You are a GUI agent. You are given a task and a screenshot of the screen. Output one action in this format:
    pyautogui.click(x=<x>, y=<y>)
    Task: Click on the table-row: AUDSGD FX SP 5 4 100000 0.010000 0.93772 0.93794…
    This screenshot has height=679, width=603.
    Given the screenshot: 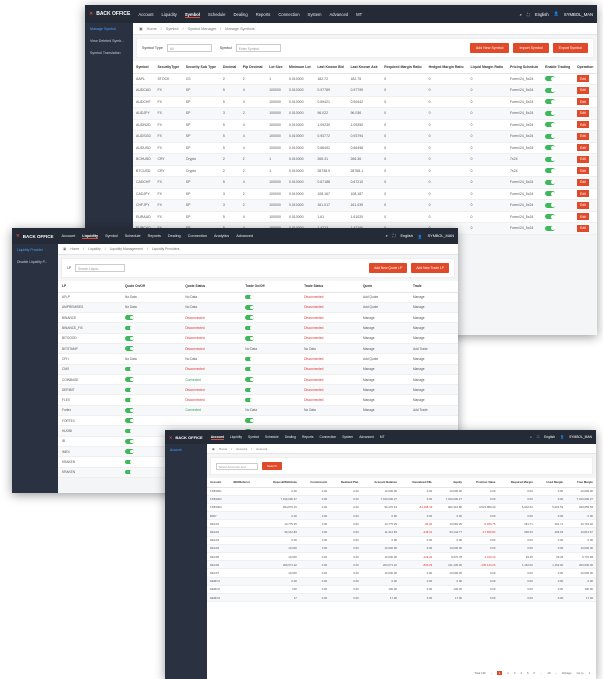 What is the action you would take?
    pyautogui.click(x=365, y=136)
    